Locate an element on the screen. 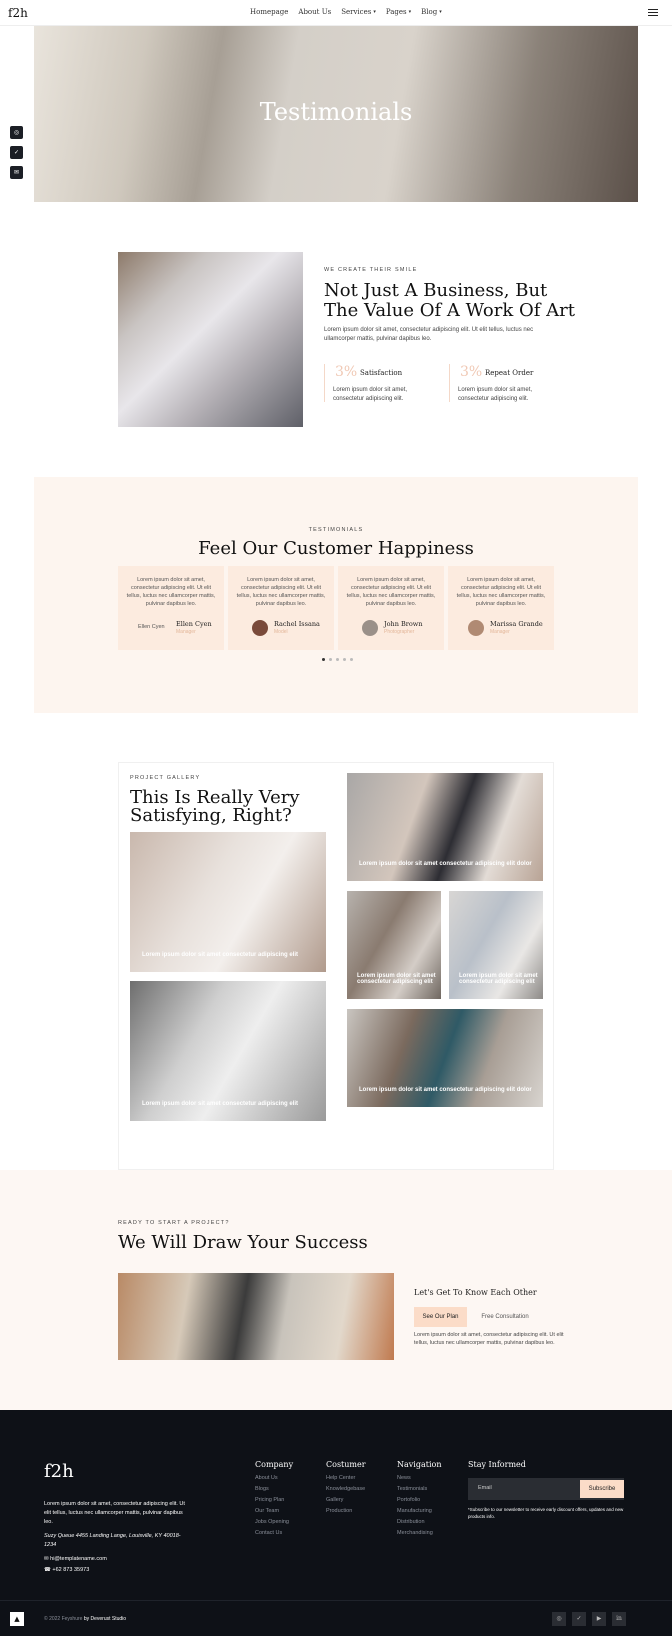  youtube-icon: ▶ is located at coordinates (599, 1619).